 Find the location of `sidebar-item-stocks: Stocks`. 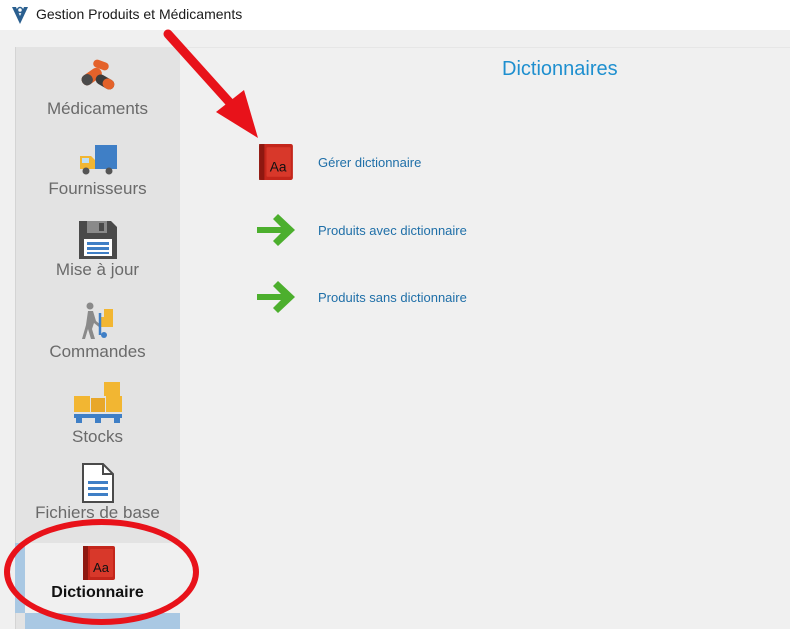

sidebar-item-stocks: Stocks is located at coordinates (97, 417).